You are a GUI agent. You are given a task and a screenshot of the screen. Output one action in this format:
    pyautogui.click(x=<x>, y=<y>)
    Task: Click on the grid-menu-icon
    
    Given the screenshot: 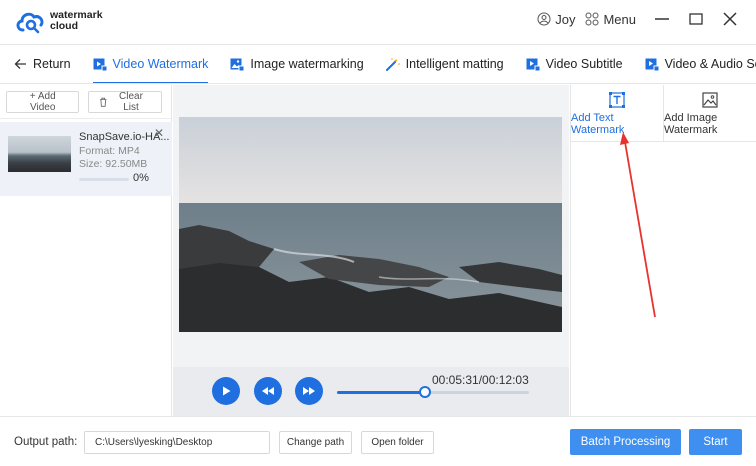 What is the action you would take?
    pyautogui.click(x=592, y=19)
    